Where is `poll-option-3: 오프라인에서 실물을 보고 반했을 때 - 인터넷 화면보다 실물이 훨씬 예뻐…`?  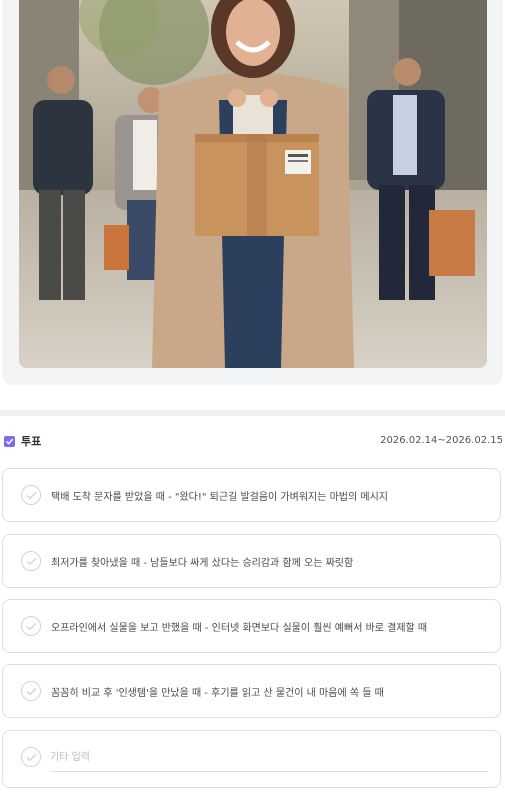
poll-option-3: 오프라인에서 실물을 보고 반했을 때 - 인터넷 화면보다 실물이 훨씬 예뻐… is located at coordinates (251, 626).